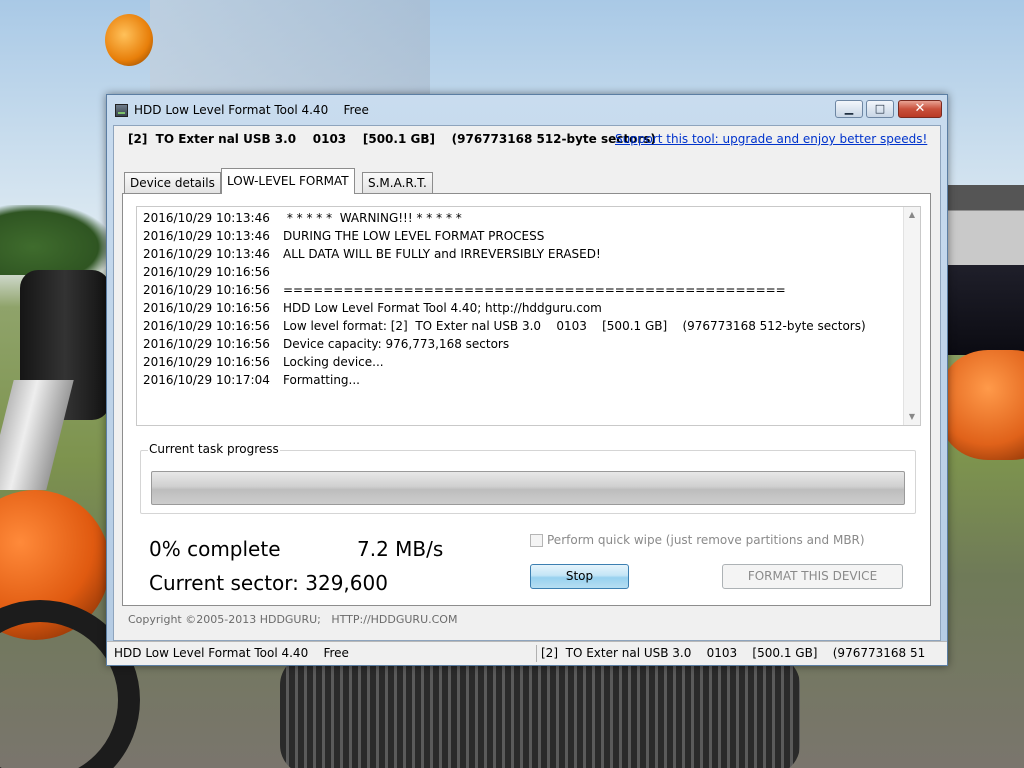 The height and width of the screenshot is (768, 1024). Describe the element at coordinates (984, 310) in the screenshot. I see `bg-seat` at that location.